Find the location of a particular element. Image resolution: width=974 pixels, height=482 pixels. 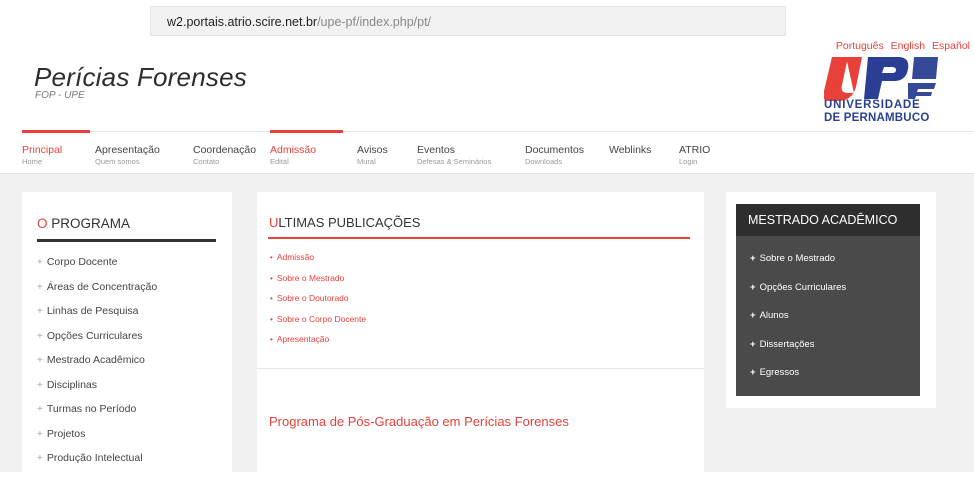

nav-item-apresentacao: Apresentação Quem somos is located at coordinates (135, 153).